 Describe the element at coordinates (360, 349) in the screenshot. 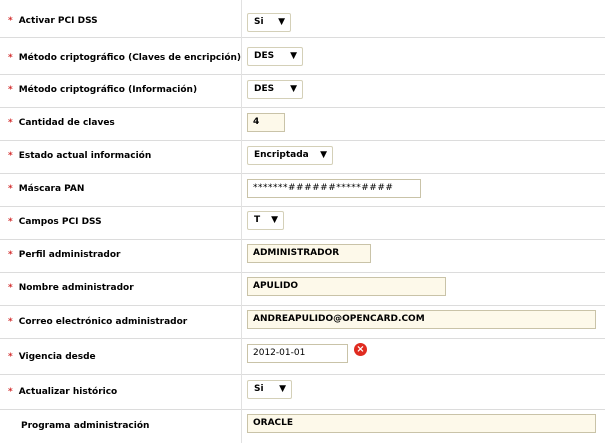

I see `clear-x-icon: ×` at that location.